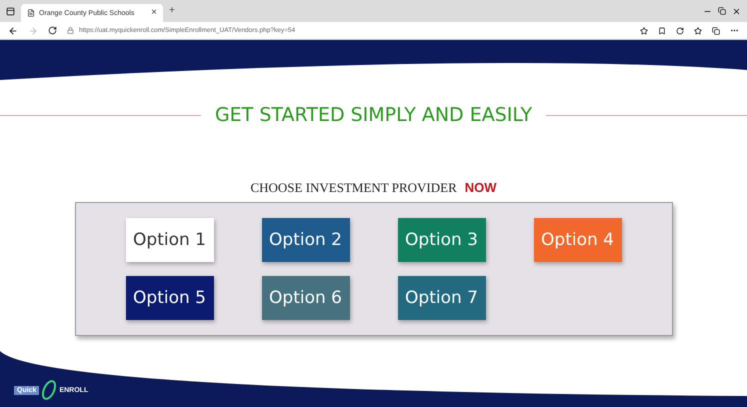 The image size is (747, 407). What do you see at coordinates (442, 298) in the screenshot?
I see `option-button: Option 7` at bounding box center [442, 298].